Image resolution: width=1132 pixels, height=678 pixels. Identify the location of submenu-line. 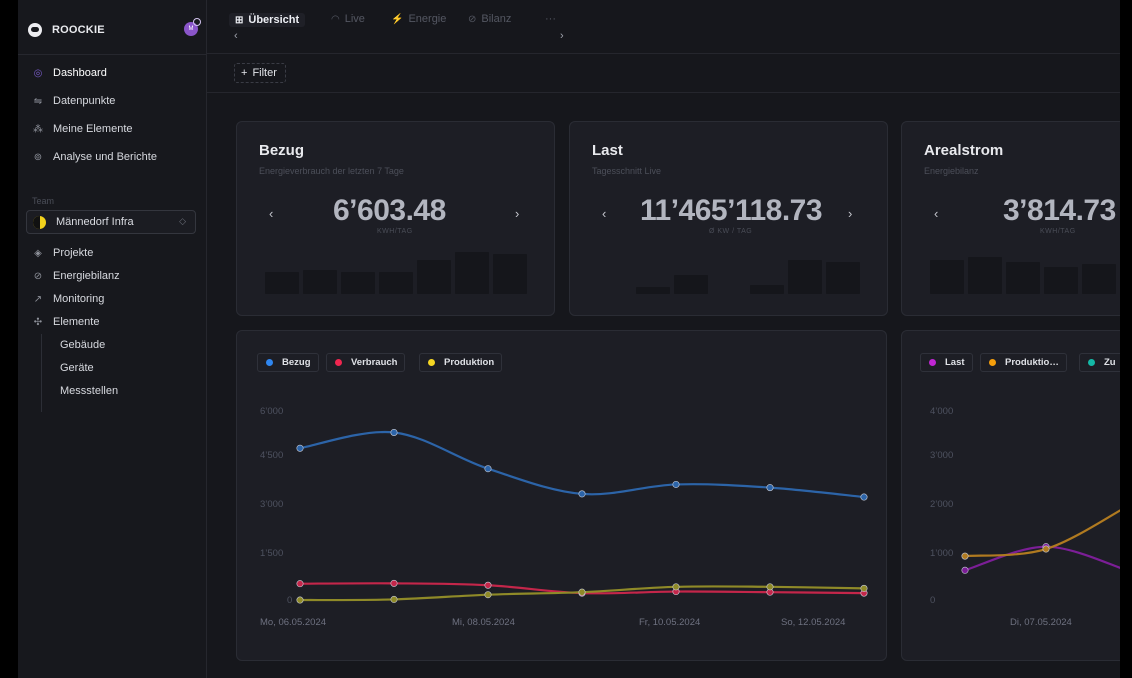
(41, 373).